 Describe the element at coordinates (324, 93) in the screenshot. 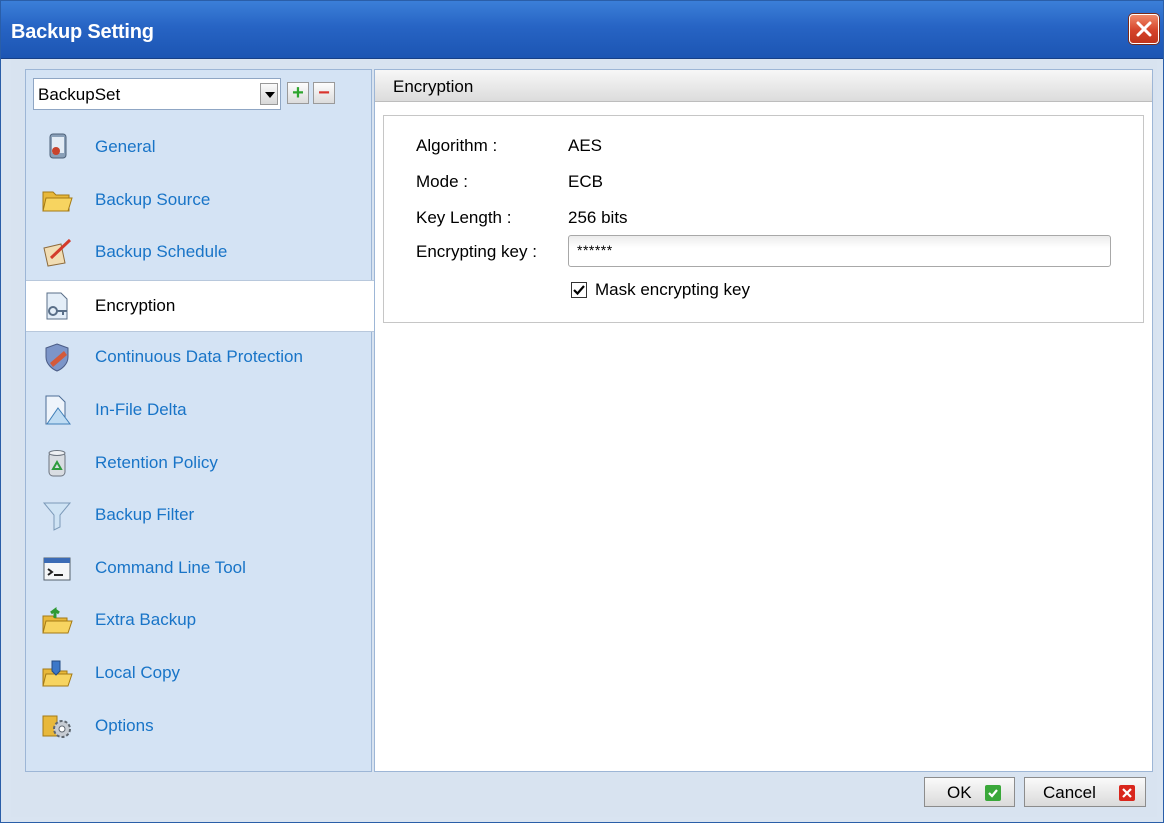

I see `remove-backup-set-button: −` at that location.